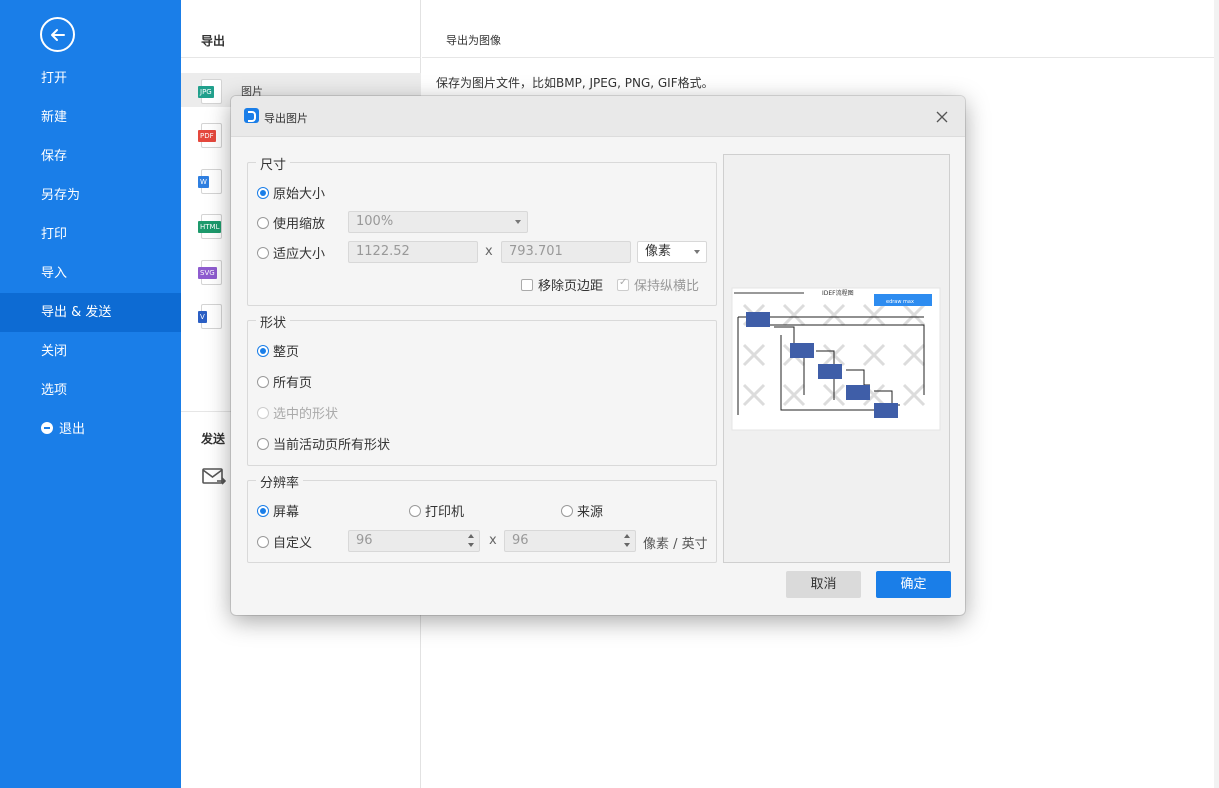 This screenshot has width=1219, height=788. I want to click on ok-button: 确定, so click(913, 584).